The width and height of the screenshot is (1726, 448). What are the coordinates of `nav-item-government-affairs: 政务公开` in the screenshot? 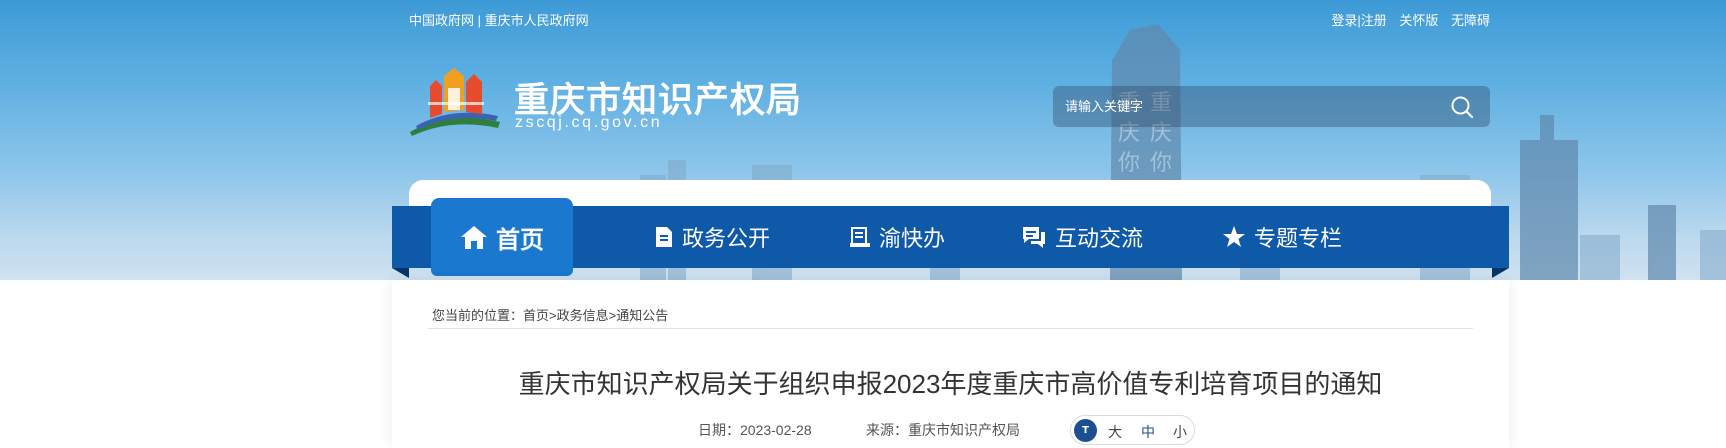 It's located at (712, 237).